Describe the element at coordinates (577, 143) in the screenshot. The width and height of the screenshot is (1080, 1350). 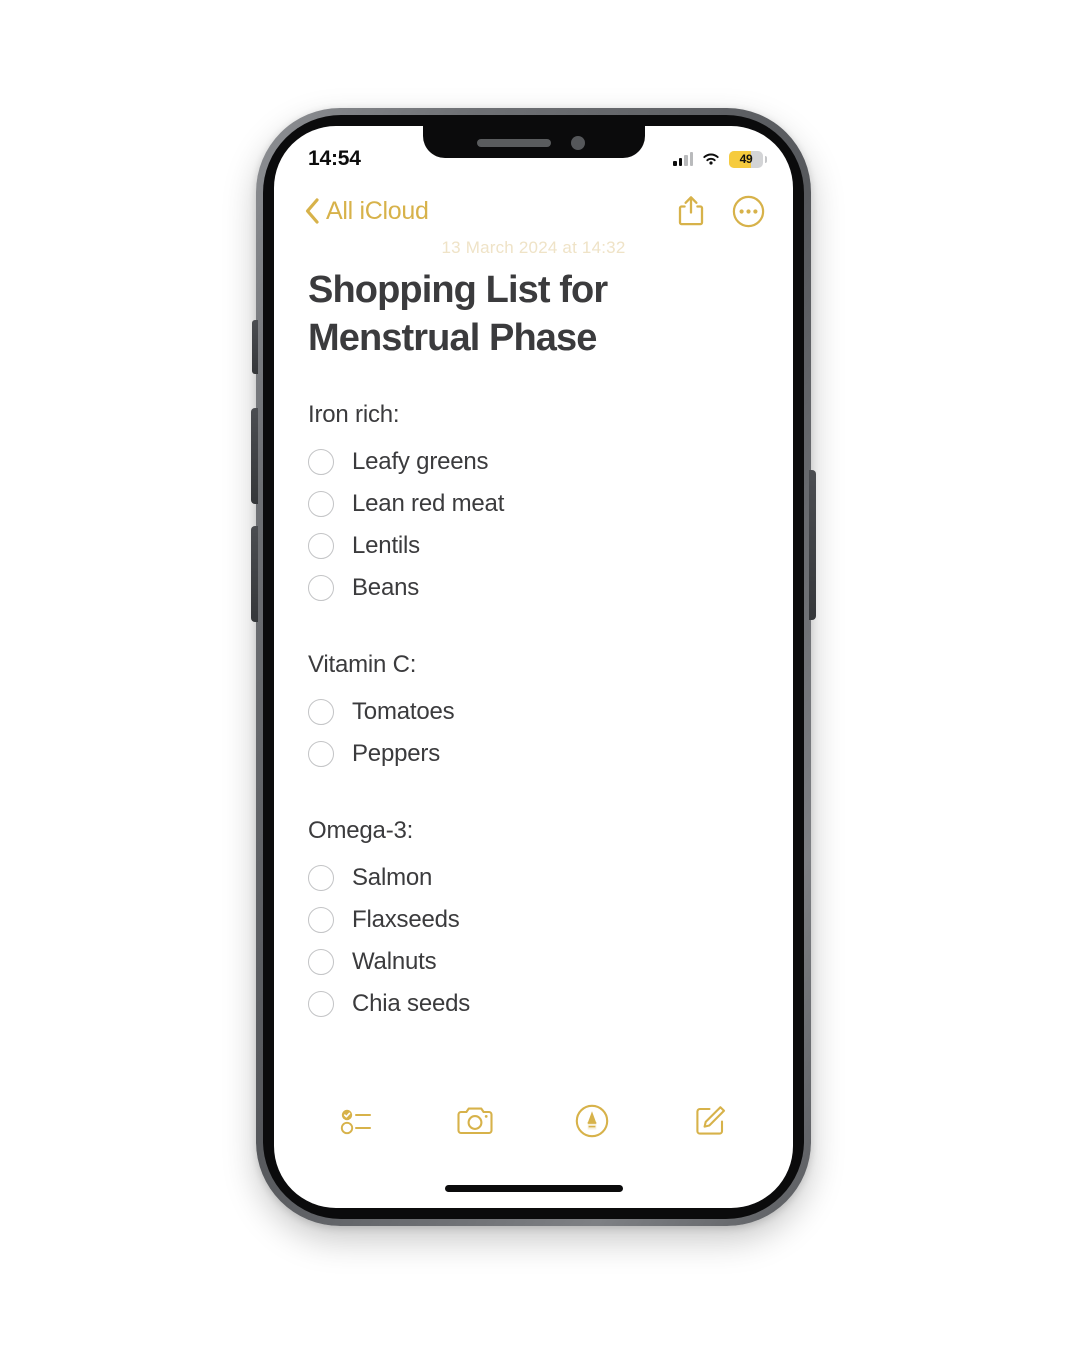
I see `front-camera-icon` at that location.